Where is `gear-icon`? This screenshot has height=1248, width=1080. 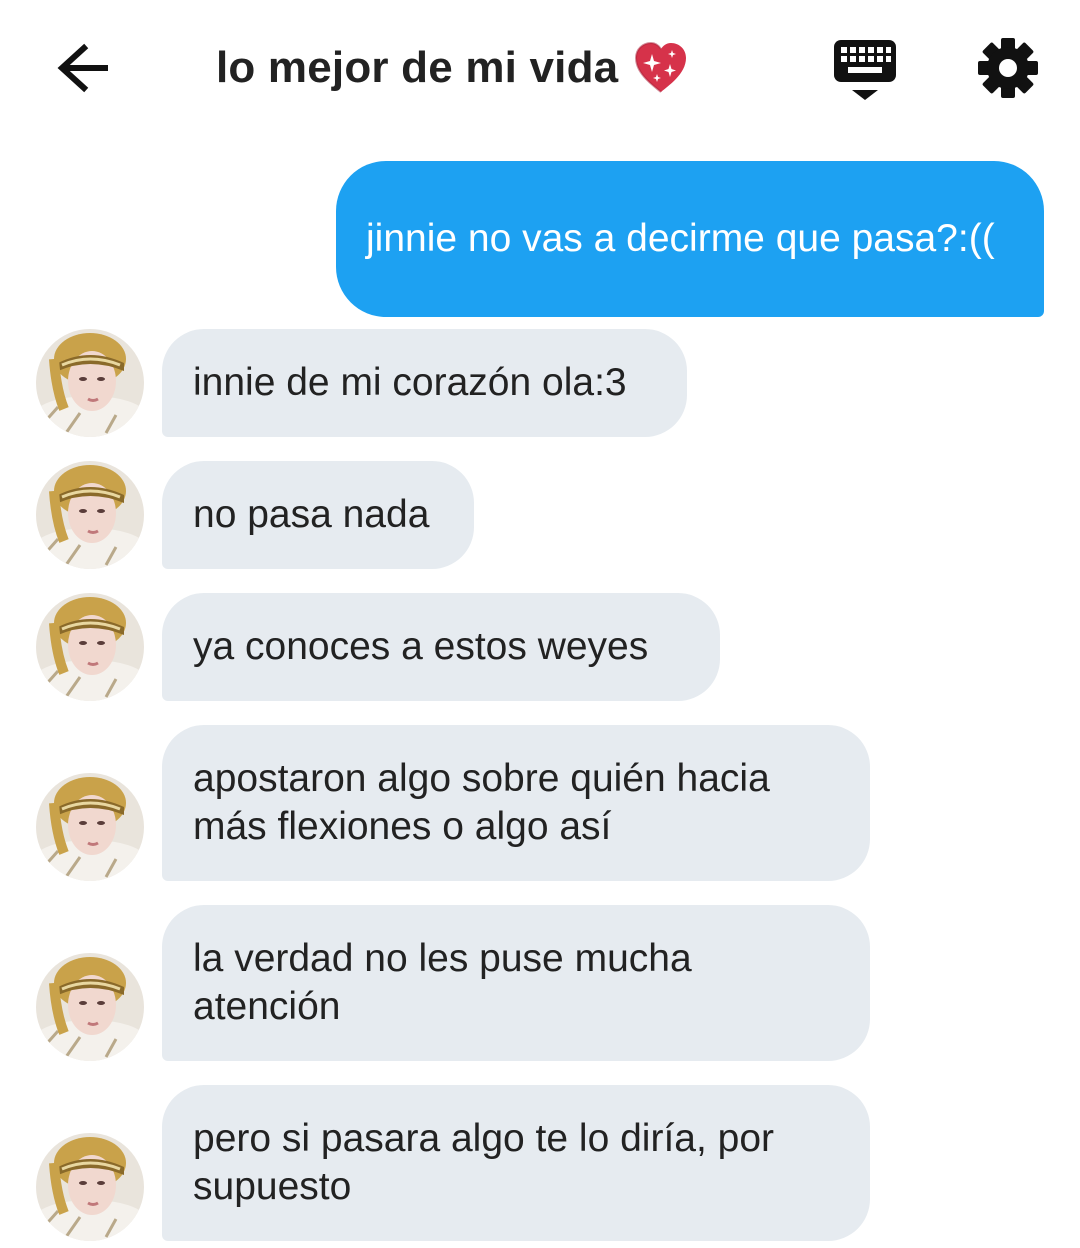
gear-icon is located at coordinates (1008, 68).